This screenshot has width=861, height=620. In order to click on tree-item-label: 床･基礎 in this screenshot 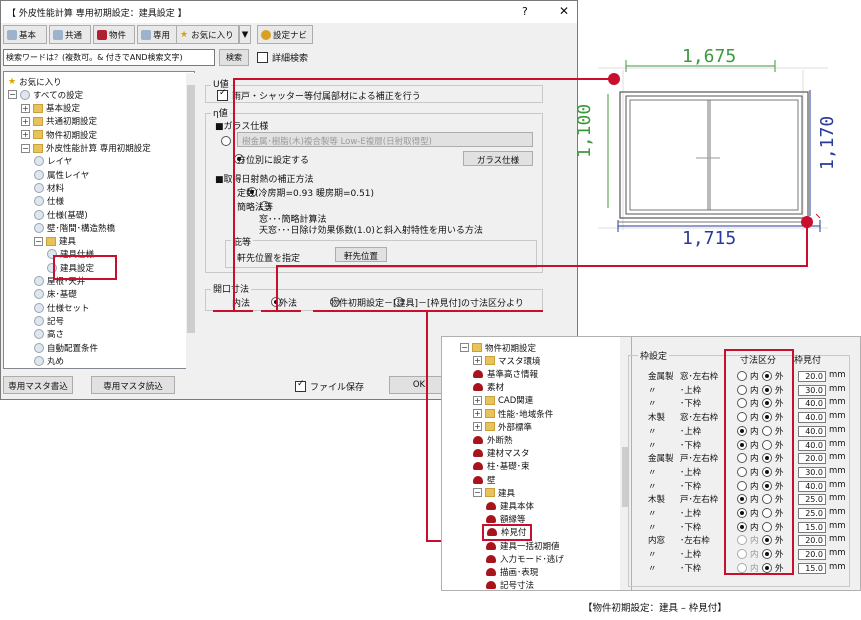, I will do `click(62, 295)`.